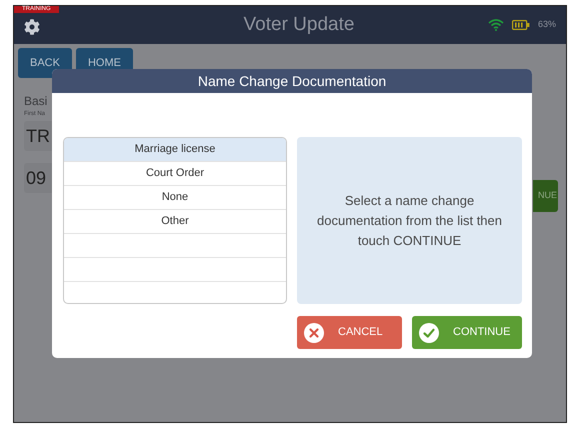 This screenshot has height=425, width=572. I want to click on text-field: 09, so click(39, 178).